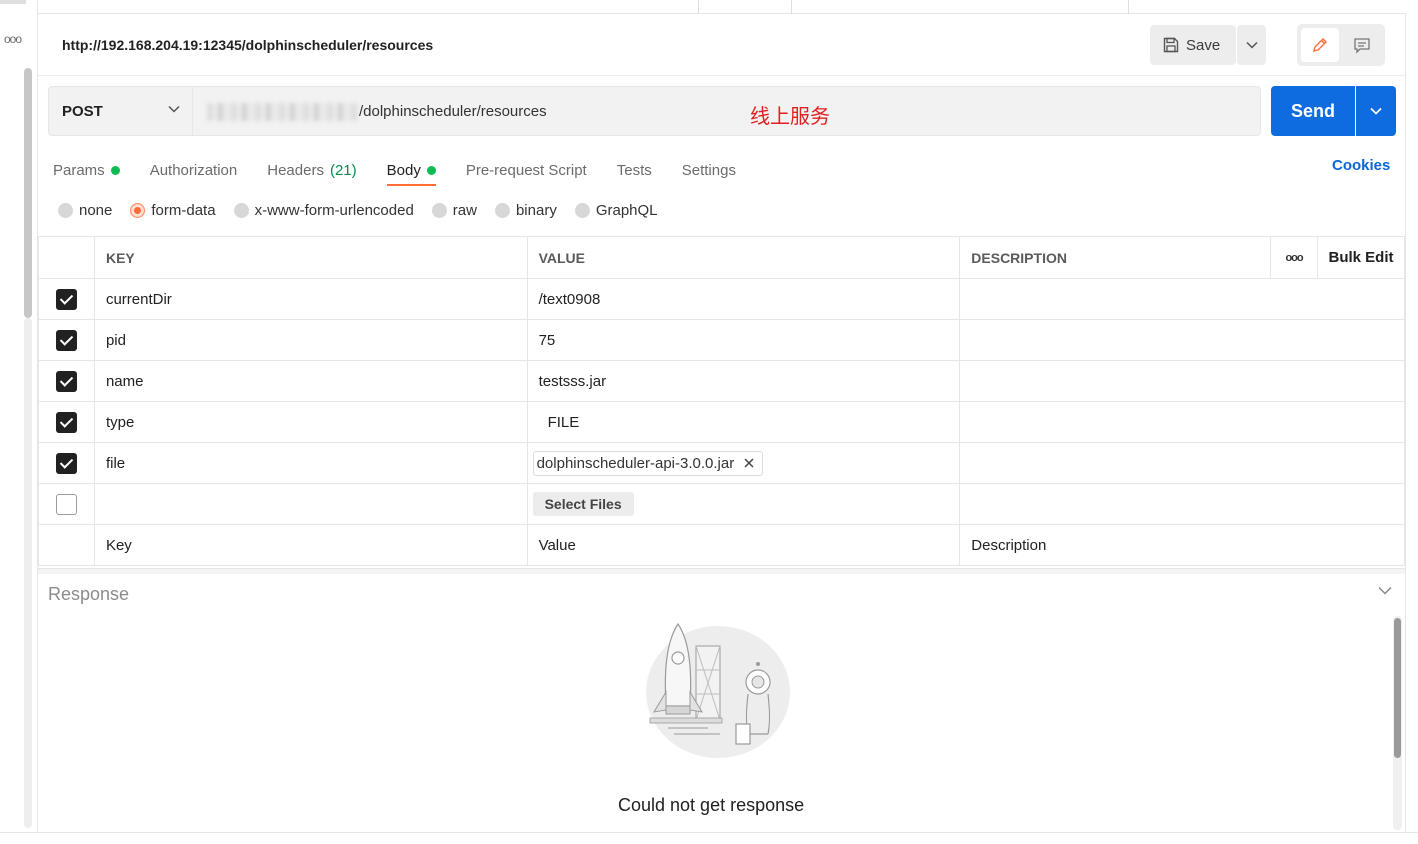  I want to click on headers-count: (21), so click(343, 170).